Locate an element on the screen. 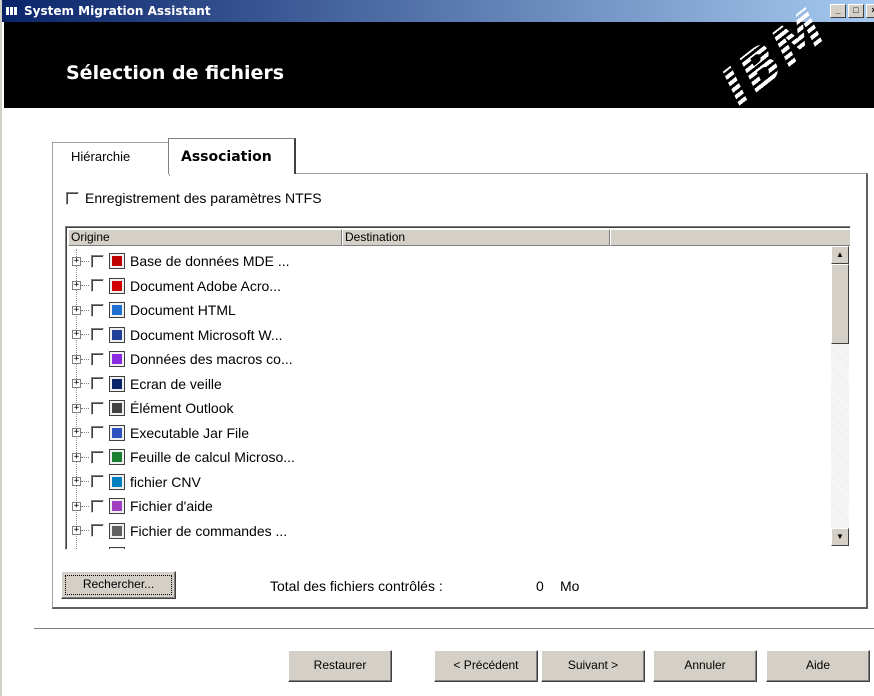 This screenshot has height=696, width=874. drawing-file-icon is located at coordinates (117, 548).